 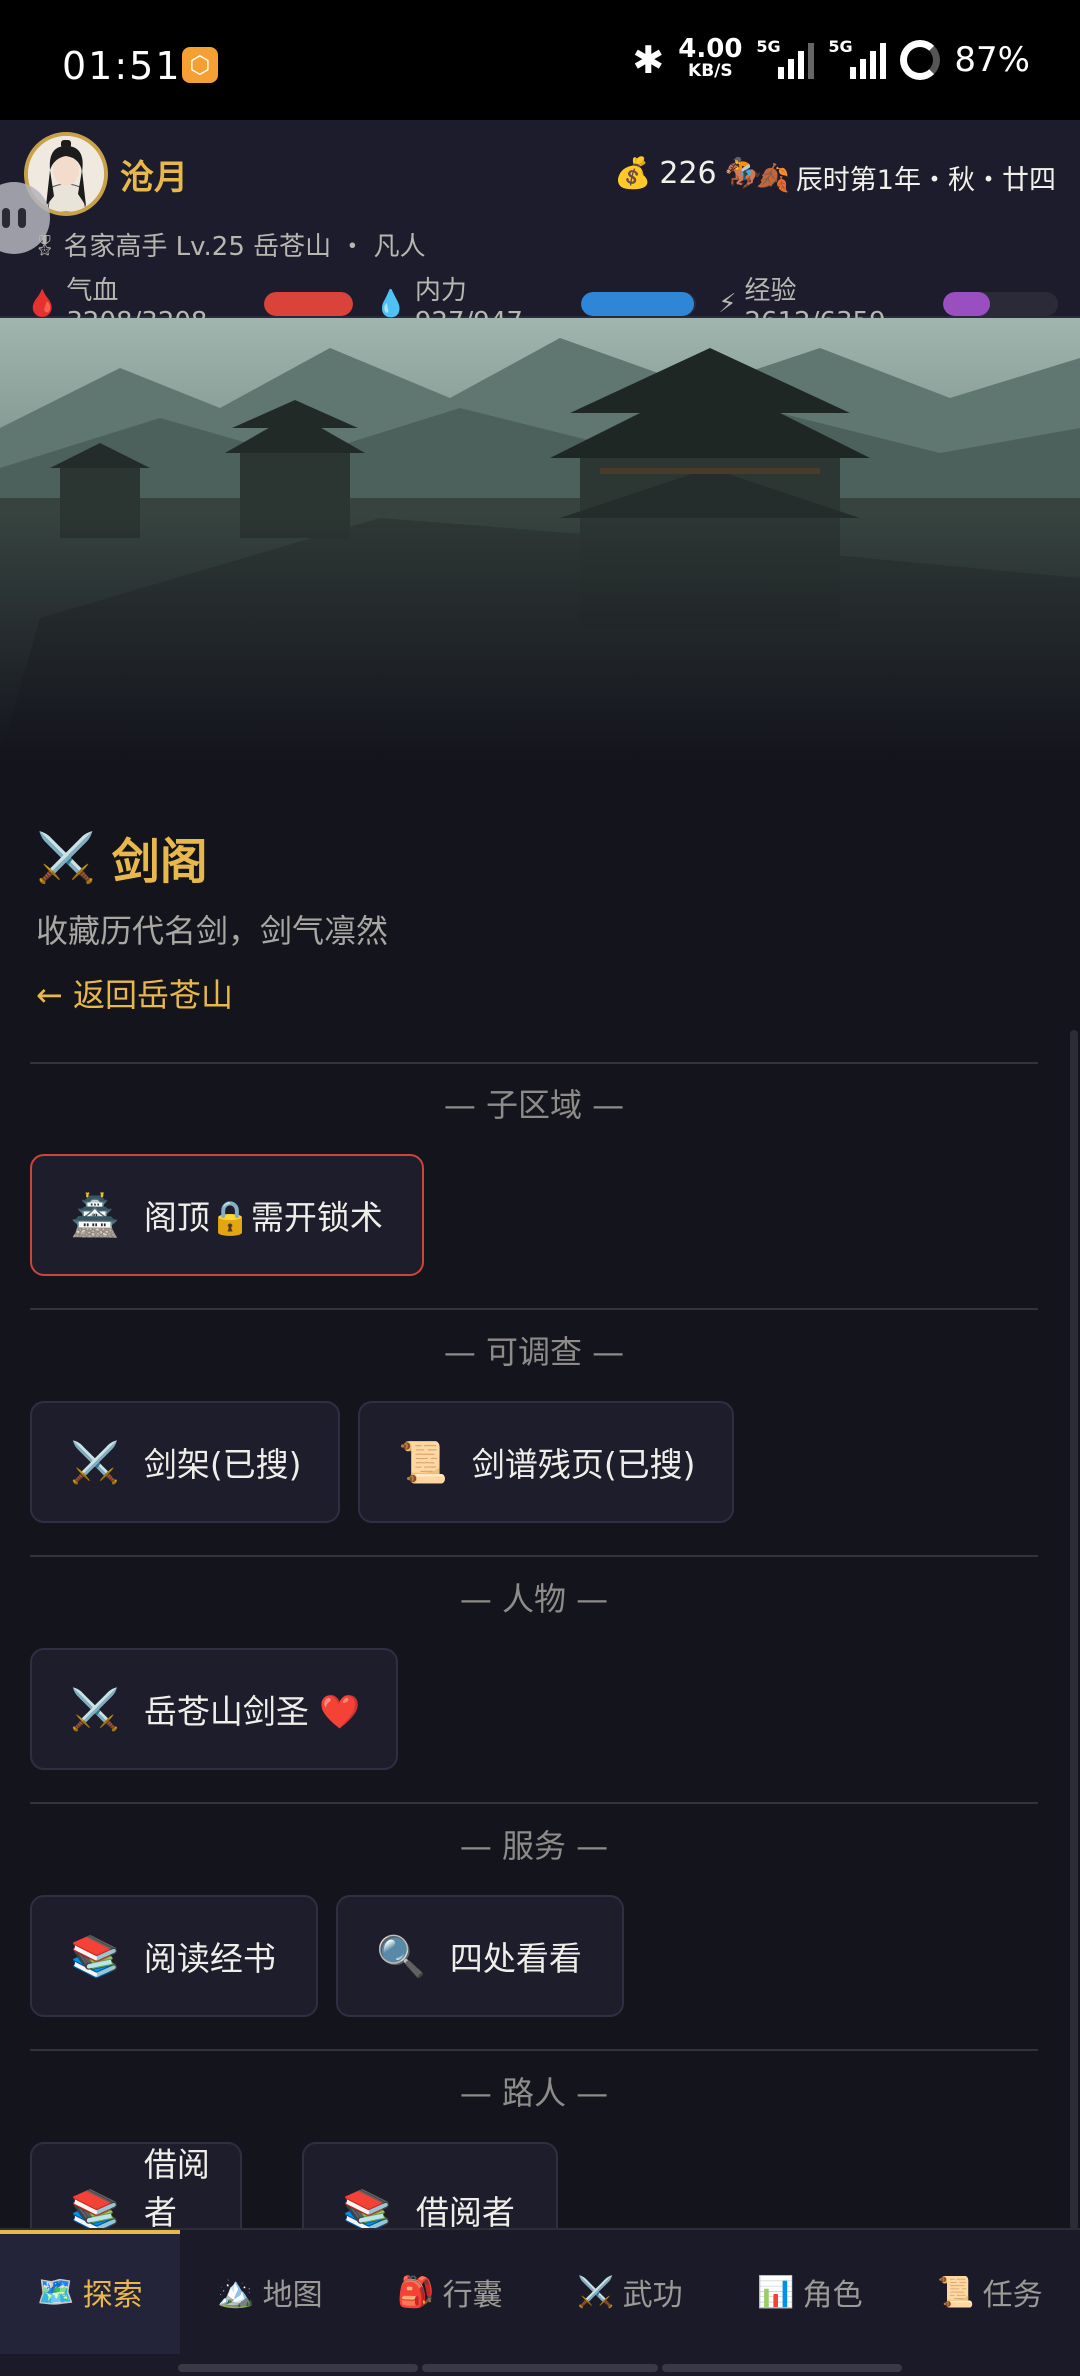 What do you see at coordinates (534, 1105) in the screenshot?
I see `section-sub-areas: — 子区域 —` at bounding box center [534, 1105].